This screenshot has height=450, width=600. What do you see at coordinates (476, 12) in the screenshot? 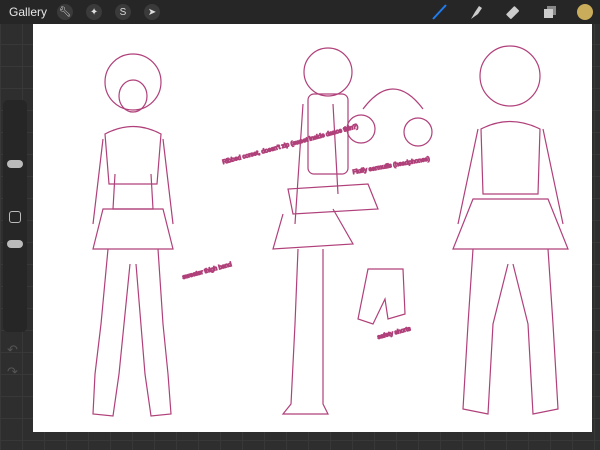
I see `smudge-icon` at bounding box center [476, 12].